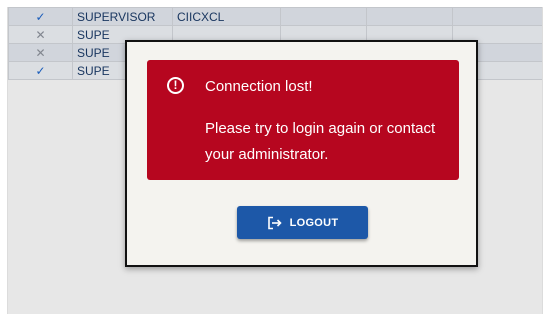  Describe the element at coordinates (314, 222) in the screenshot. I see `logout-label: LOGOUT` at that location.